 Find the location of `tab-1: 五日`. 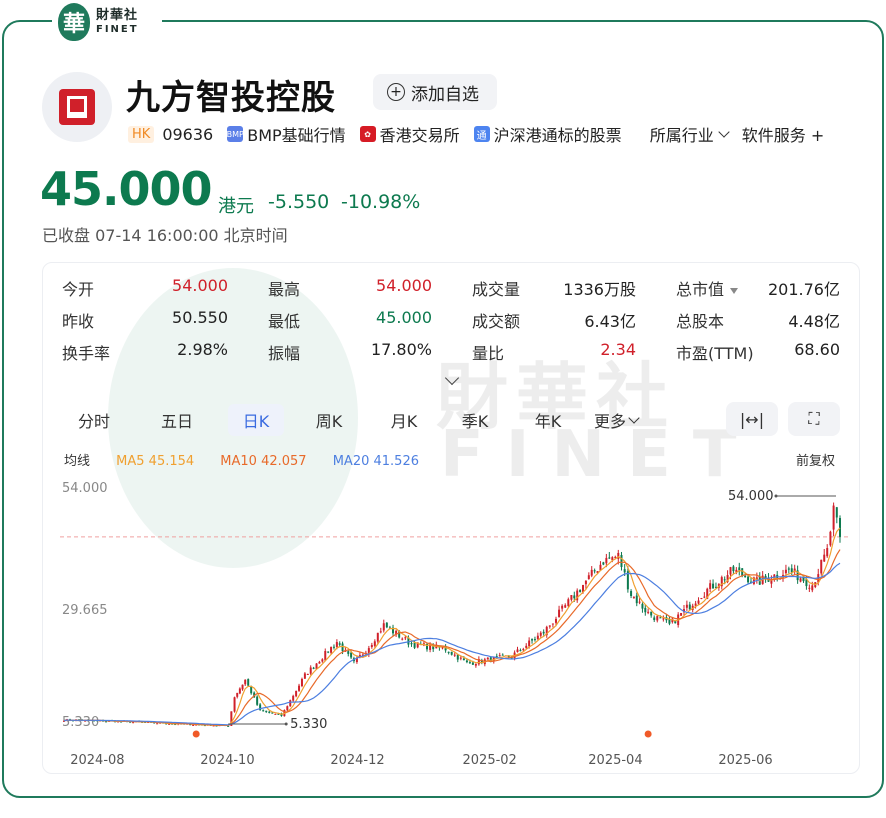

tab-1: 五日 is located at coordinates (177, 420).